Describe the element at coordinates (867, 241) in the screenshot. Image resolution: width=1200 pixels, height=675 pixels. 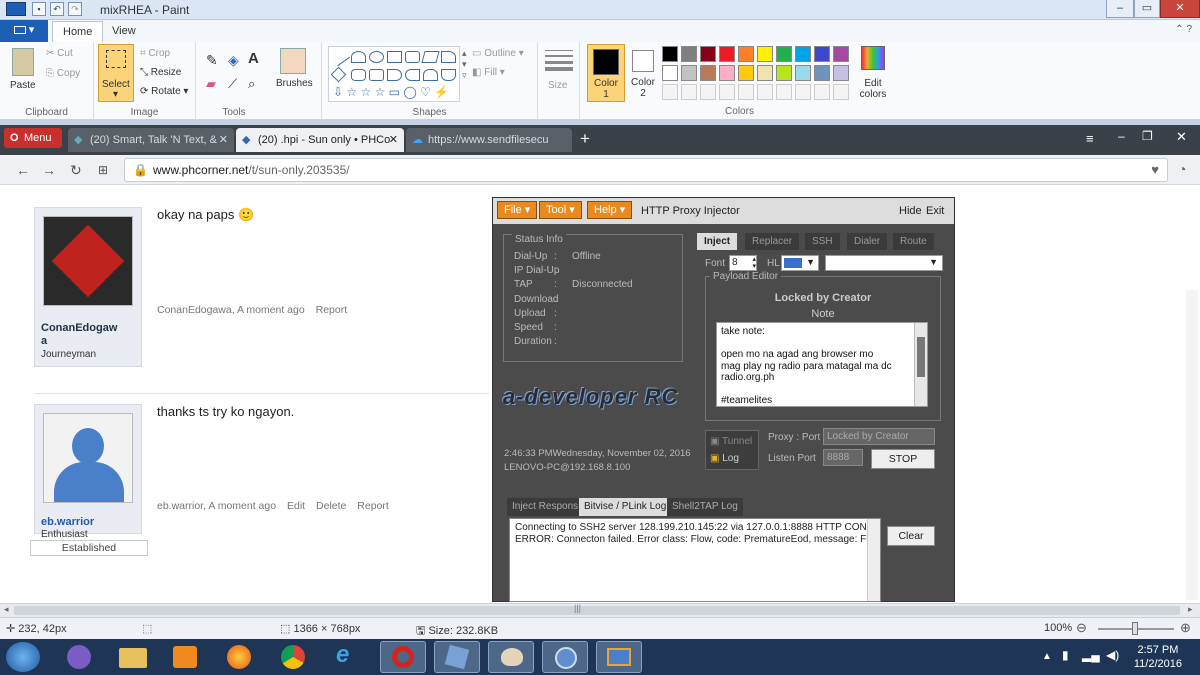
I see `tab-dialer: Dialer` at that location.